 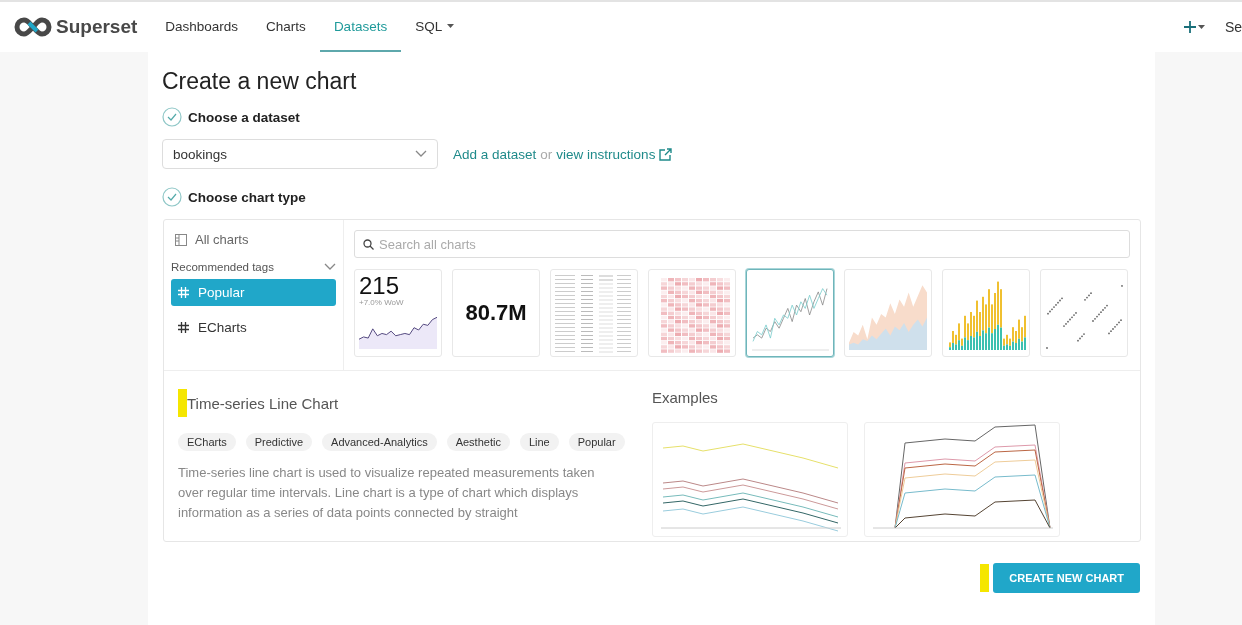 I want to click on big-number-trend-thumbnail: 215 +7.0% WoW, so click(x=398, y=313).